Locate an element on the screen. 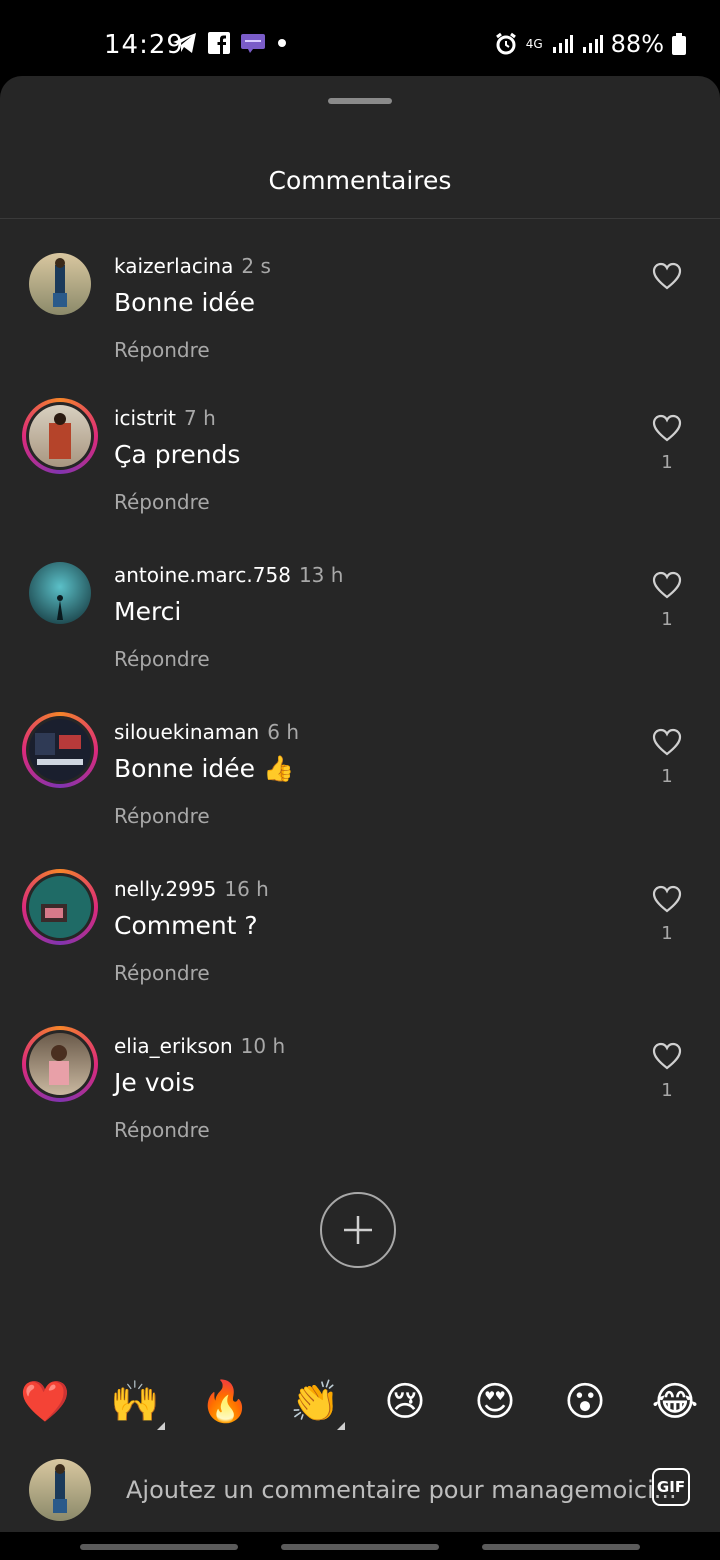 The height and width of the screenshot is (1560, 720). comment-text: Bonne idée 👍 is located at coordinates (204, 768).